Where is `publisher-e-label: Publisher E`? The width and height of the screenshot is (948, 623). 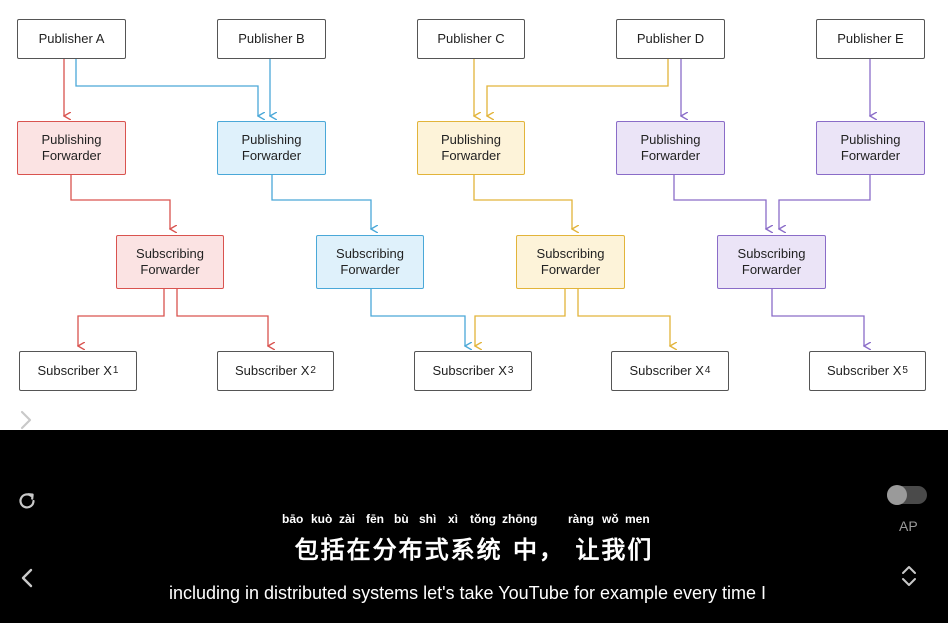 publisher-e-label: Publisher E is located at coordinates (870, 38).